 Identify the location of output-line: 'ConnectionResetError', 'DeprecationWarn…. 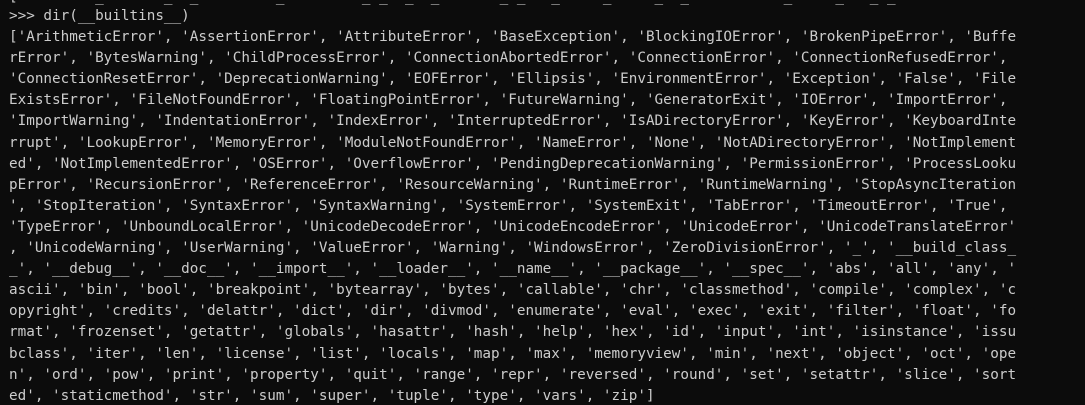
(513, 79).